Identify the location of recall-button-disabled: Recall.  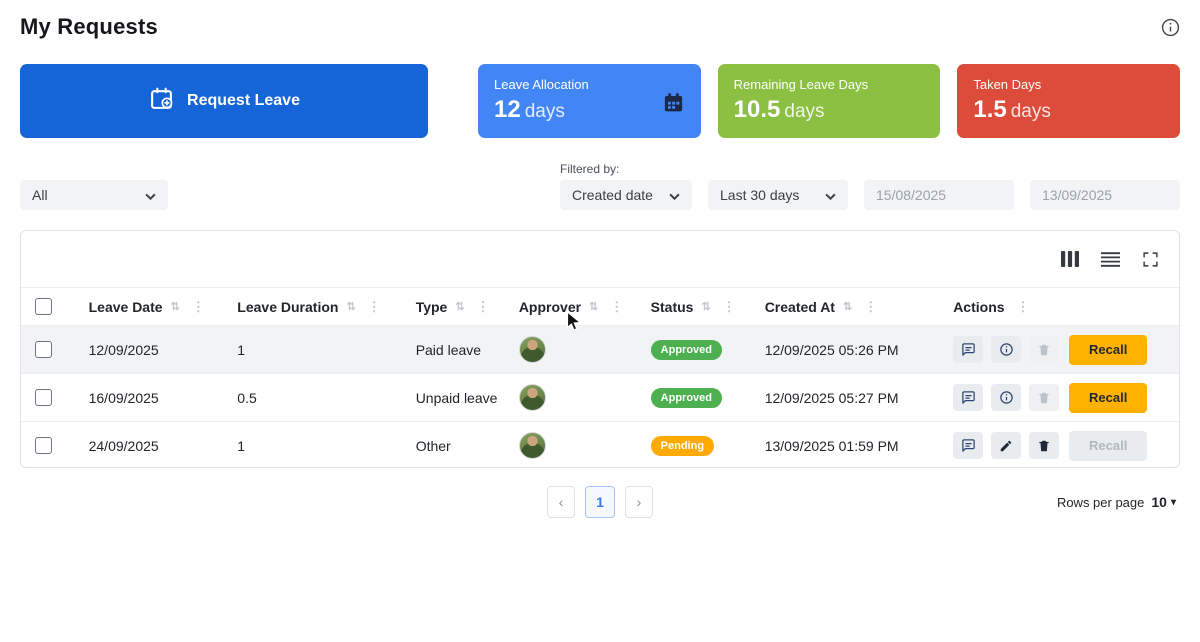
(1108, 445).